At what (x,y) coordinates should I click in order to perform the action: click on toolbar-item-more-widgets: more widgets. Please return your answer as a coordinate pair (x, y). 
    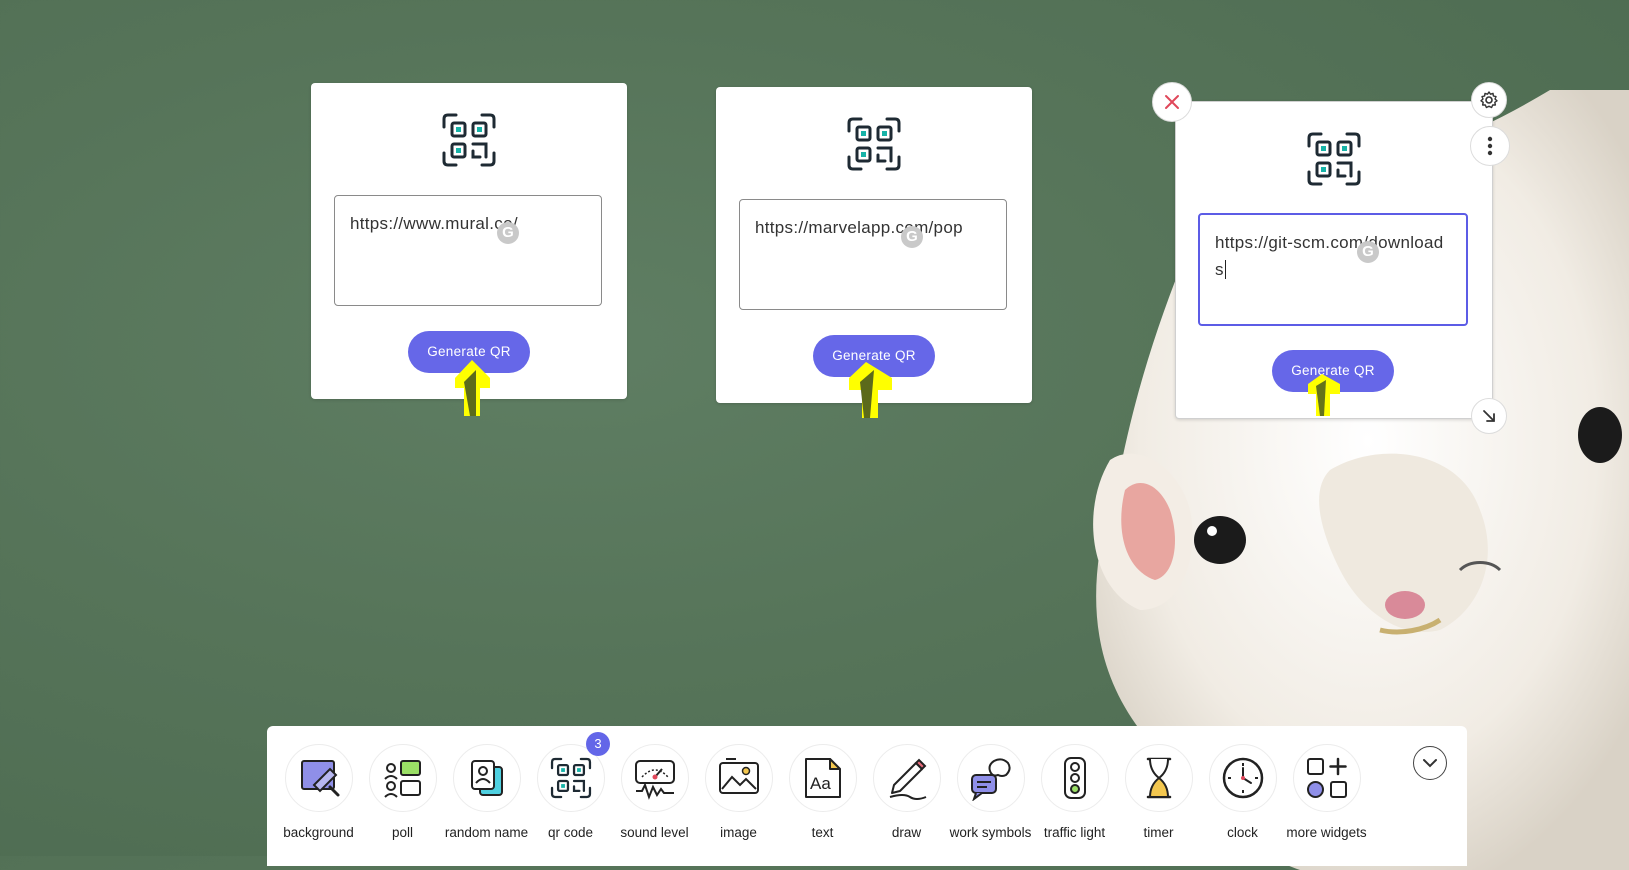
    Looking at the image, I should click on (1326, 793).